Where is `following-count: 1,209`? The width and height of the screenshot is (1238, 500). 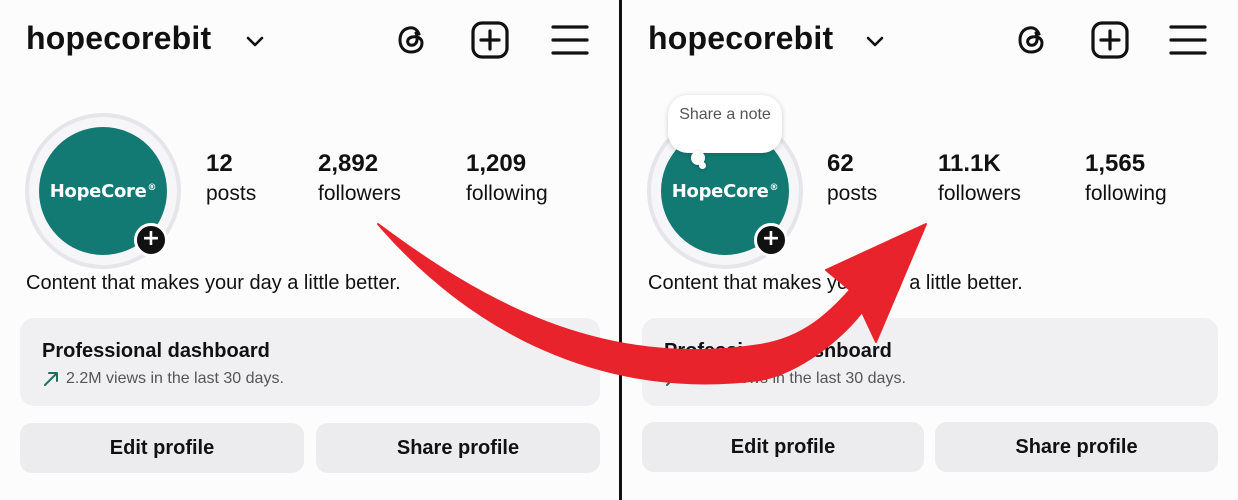
following-count: 1,209 is located at coordinates (496, 163).